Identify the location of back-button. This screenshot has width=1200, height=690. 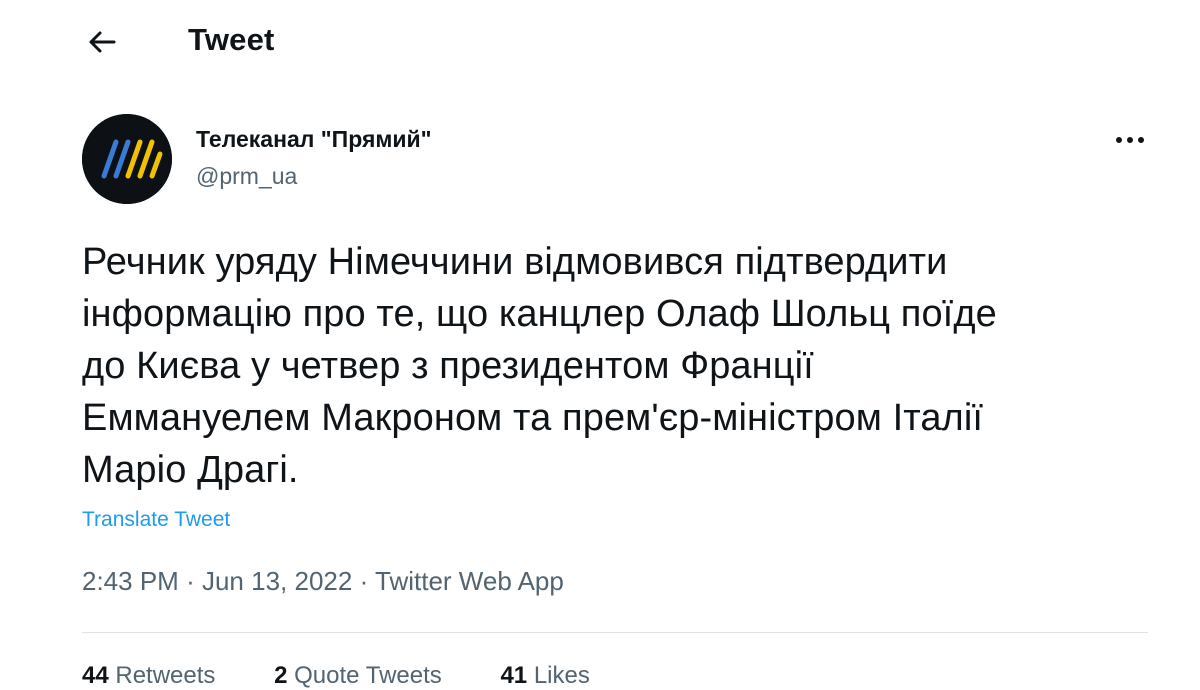
(102, 42).